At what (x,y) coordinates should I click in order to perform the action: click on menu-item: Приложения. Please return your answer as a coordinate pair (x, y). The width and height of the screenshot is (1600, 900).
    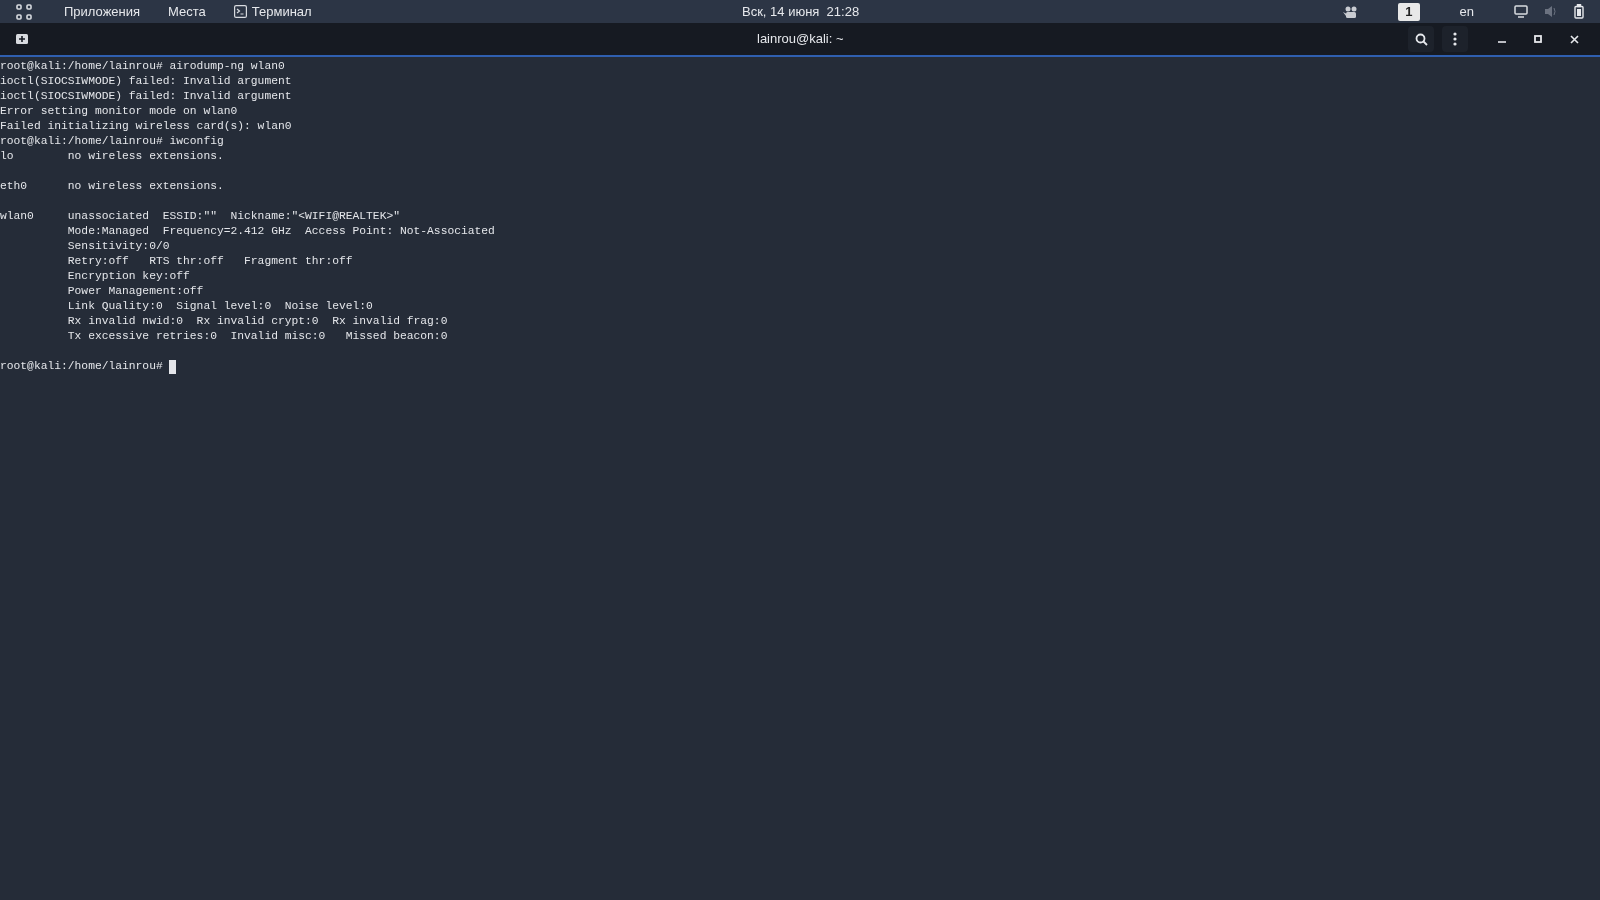
    Looking at the image, I should click on (102, 11).